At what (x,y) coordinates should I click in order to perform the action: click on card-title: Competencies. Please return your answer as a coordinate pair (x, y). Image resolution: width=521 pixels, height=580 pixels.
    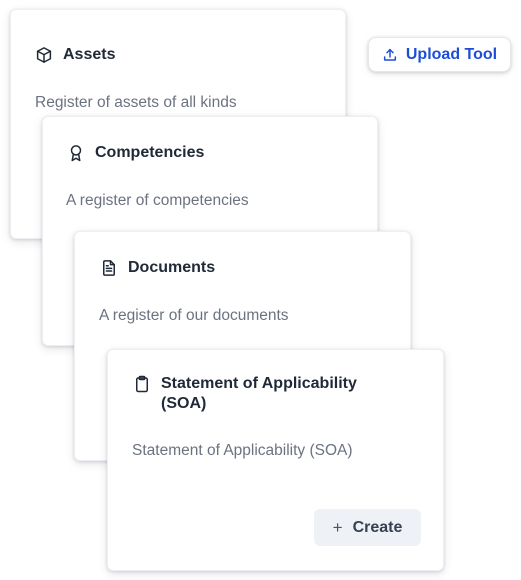
    Looking at the image, I should click on (150, 152).